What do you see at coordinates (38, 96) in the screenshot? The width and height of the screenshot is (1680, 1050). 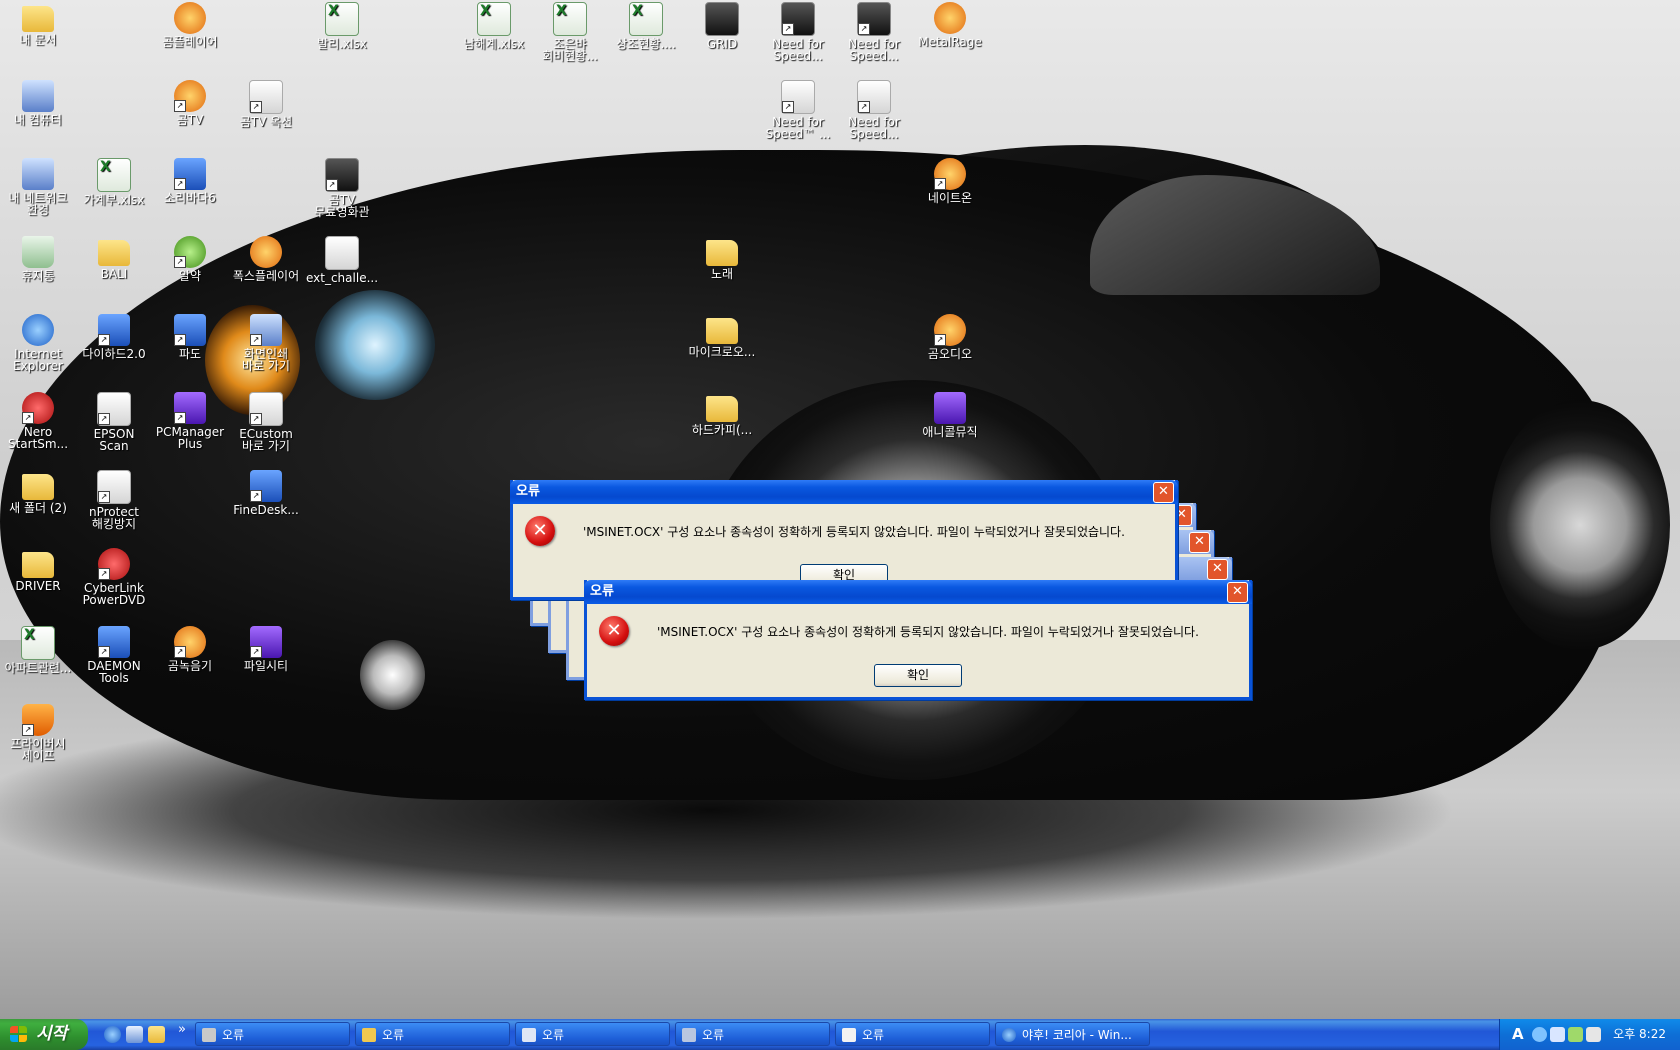 I see `my-computer-icon` at bounding box center [38, 96].